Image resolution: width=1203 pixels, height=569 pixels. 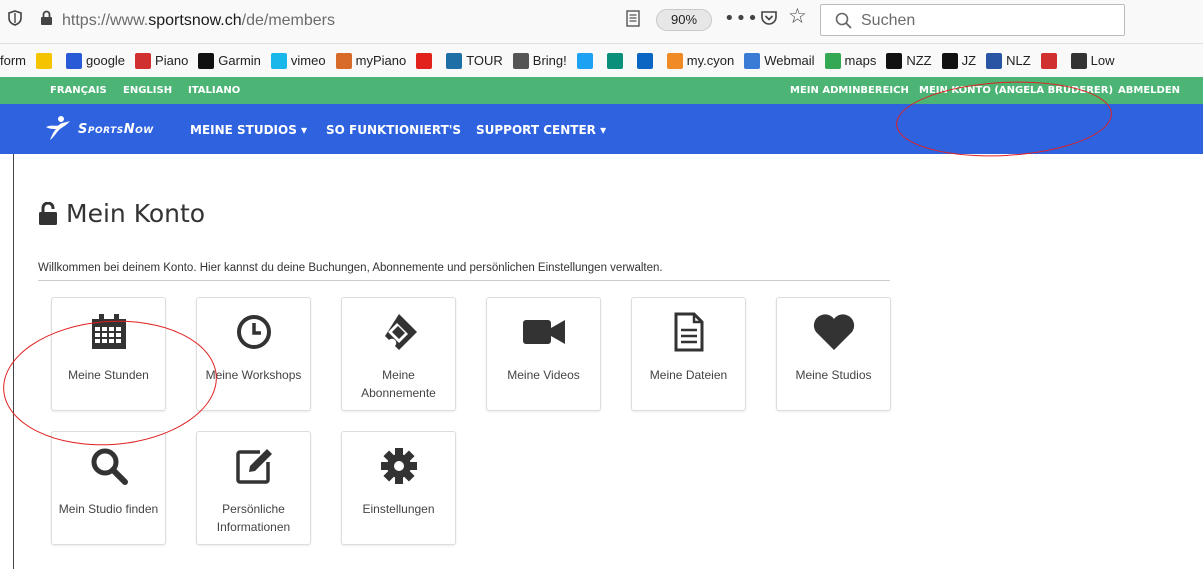 I want to click on bookmark-item: my.cyon, so click(x=700, y=60).